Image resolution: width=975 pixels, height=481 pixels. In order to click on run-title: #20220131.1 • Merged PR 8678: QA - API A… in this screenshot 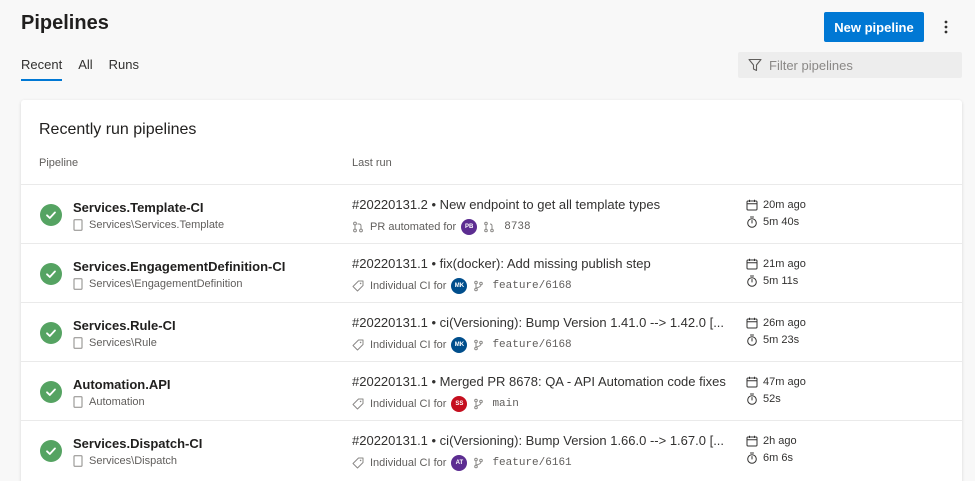, I will do `click(539, 381)`.